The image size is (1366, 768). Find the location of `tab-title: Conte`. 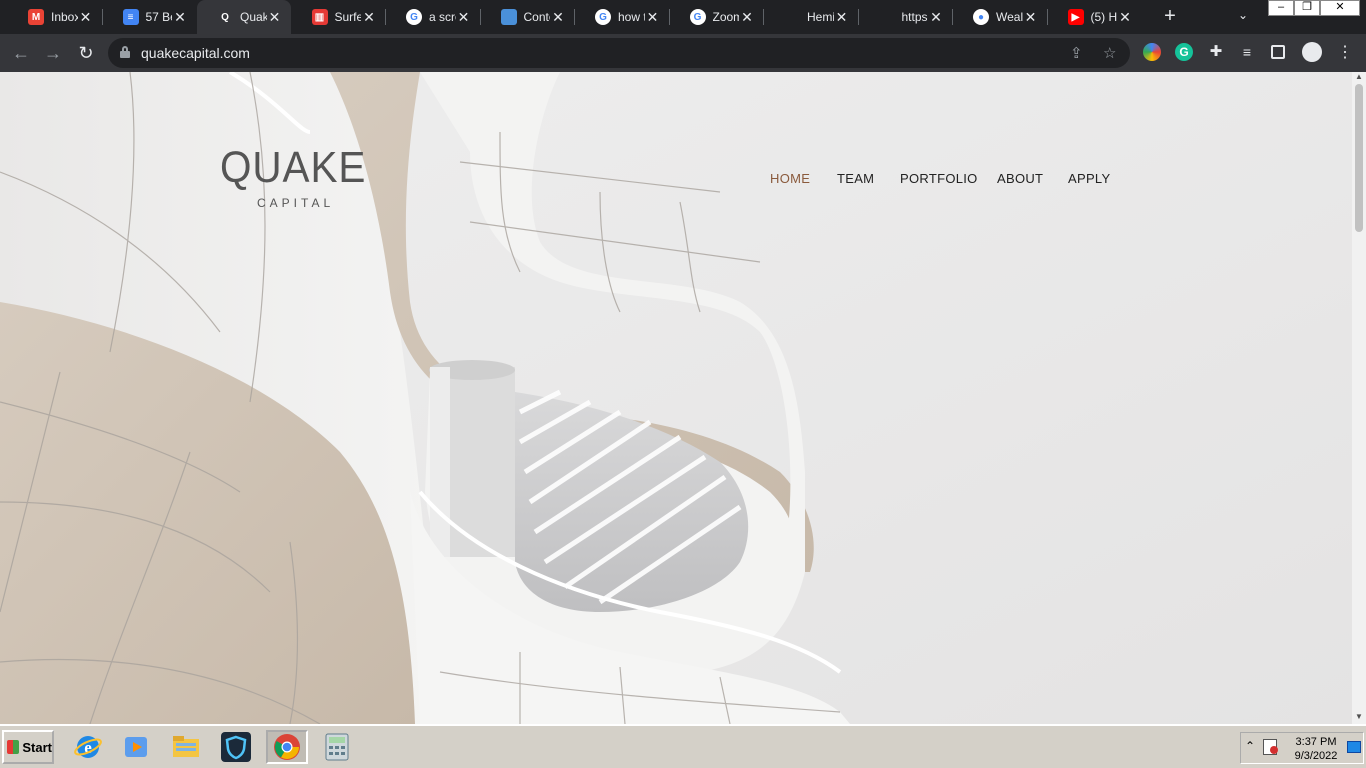

tab-title: Conte is located at coordinates (537, 17).